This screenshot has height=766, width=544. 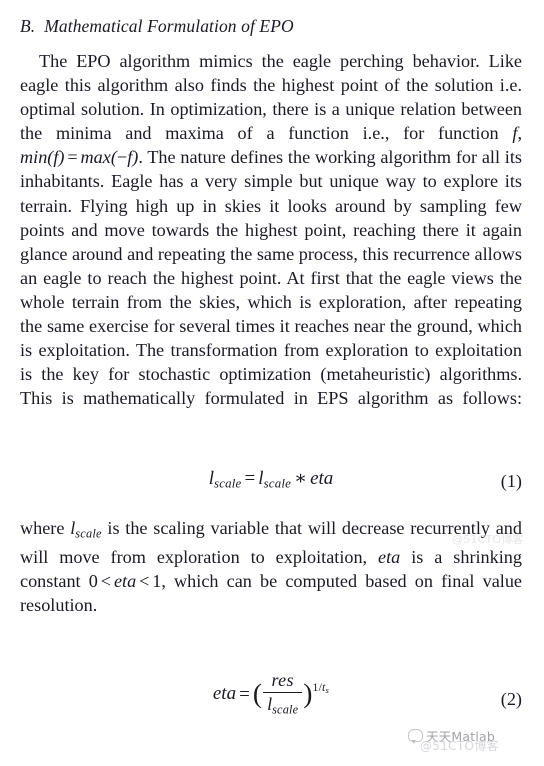 What do you see at coordinates (244, 694) in the screenshot?
I see `eq2-equals: =` at bounding box center [244, 694].